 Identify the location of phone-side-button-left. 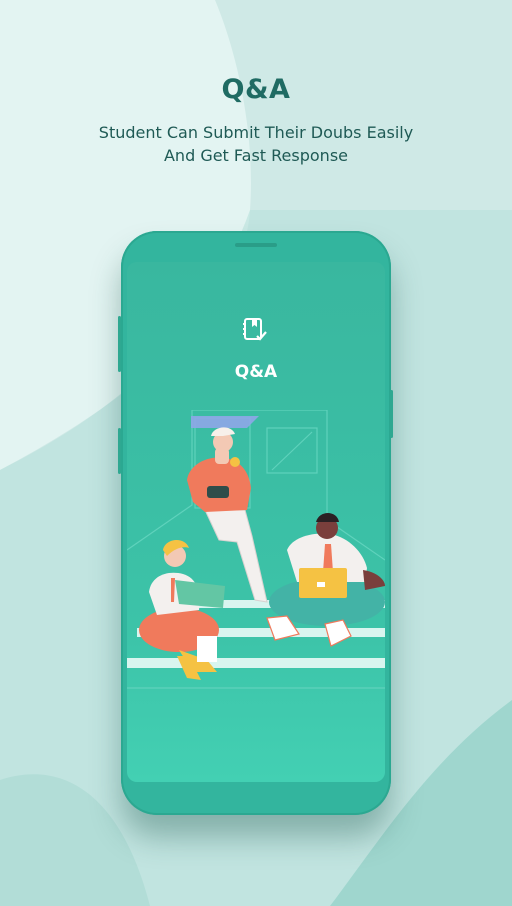
(119, 344).